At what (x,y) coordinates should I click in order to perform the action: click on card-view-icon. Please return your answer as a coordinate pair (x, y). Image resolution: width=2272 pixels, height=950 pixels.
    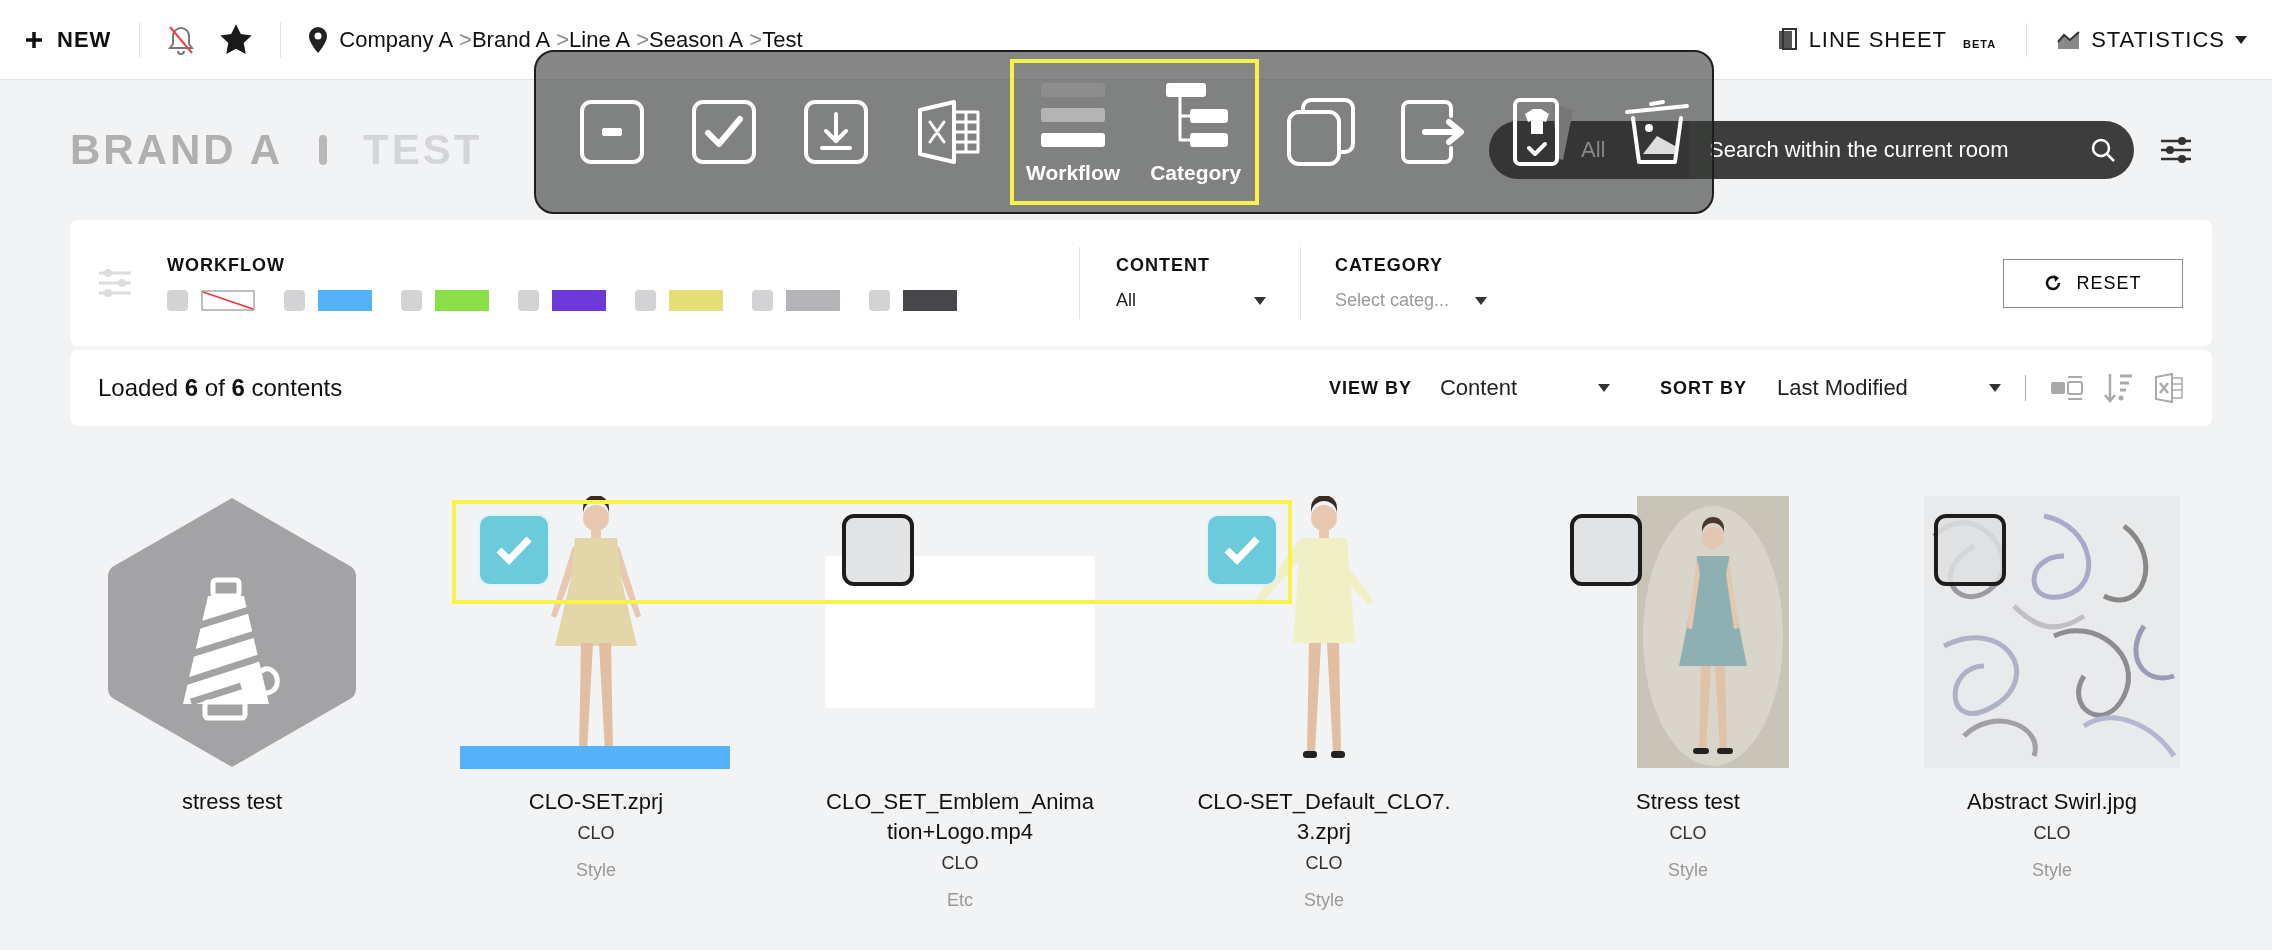
    Looking at the image, I should click on (2067, 388).